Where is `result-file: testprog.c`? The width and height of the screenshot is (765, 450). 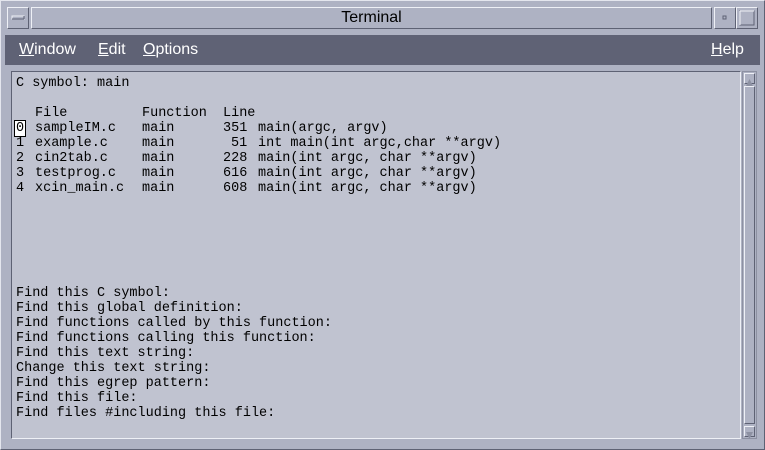 result-file: testprog.c is located at coordinates (76, 173).